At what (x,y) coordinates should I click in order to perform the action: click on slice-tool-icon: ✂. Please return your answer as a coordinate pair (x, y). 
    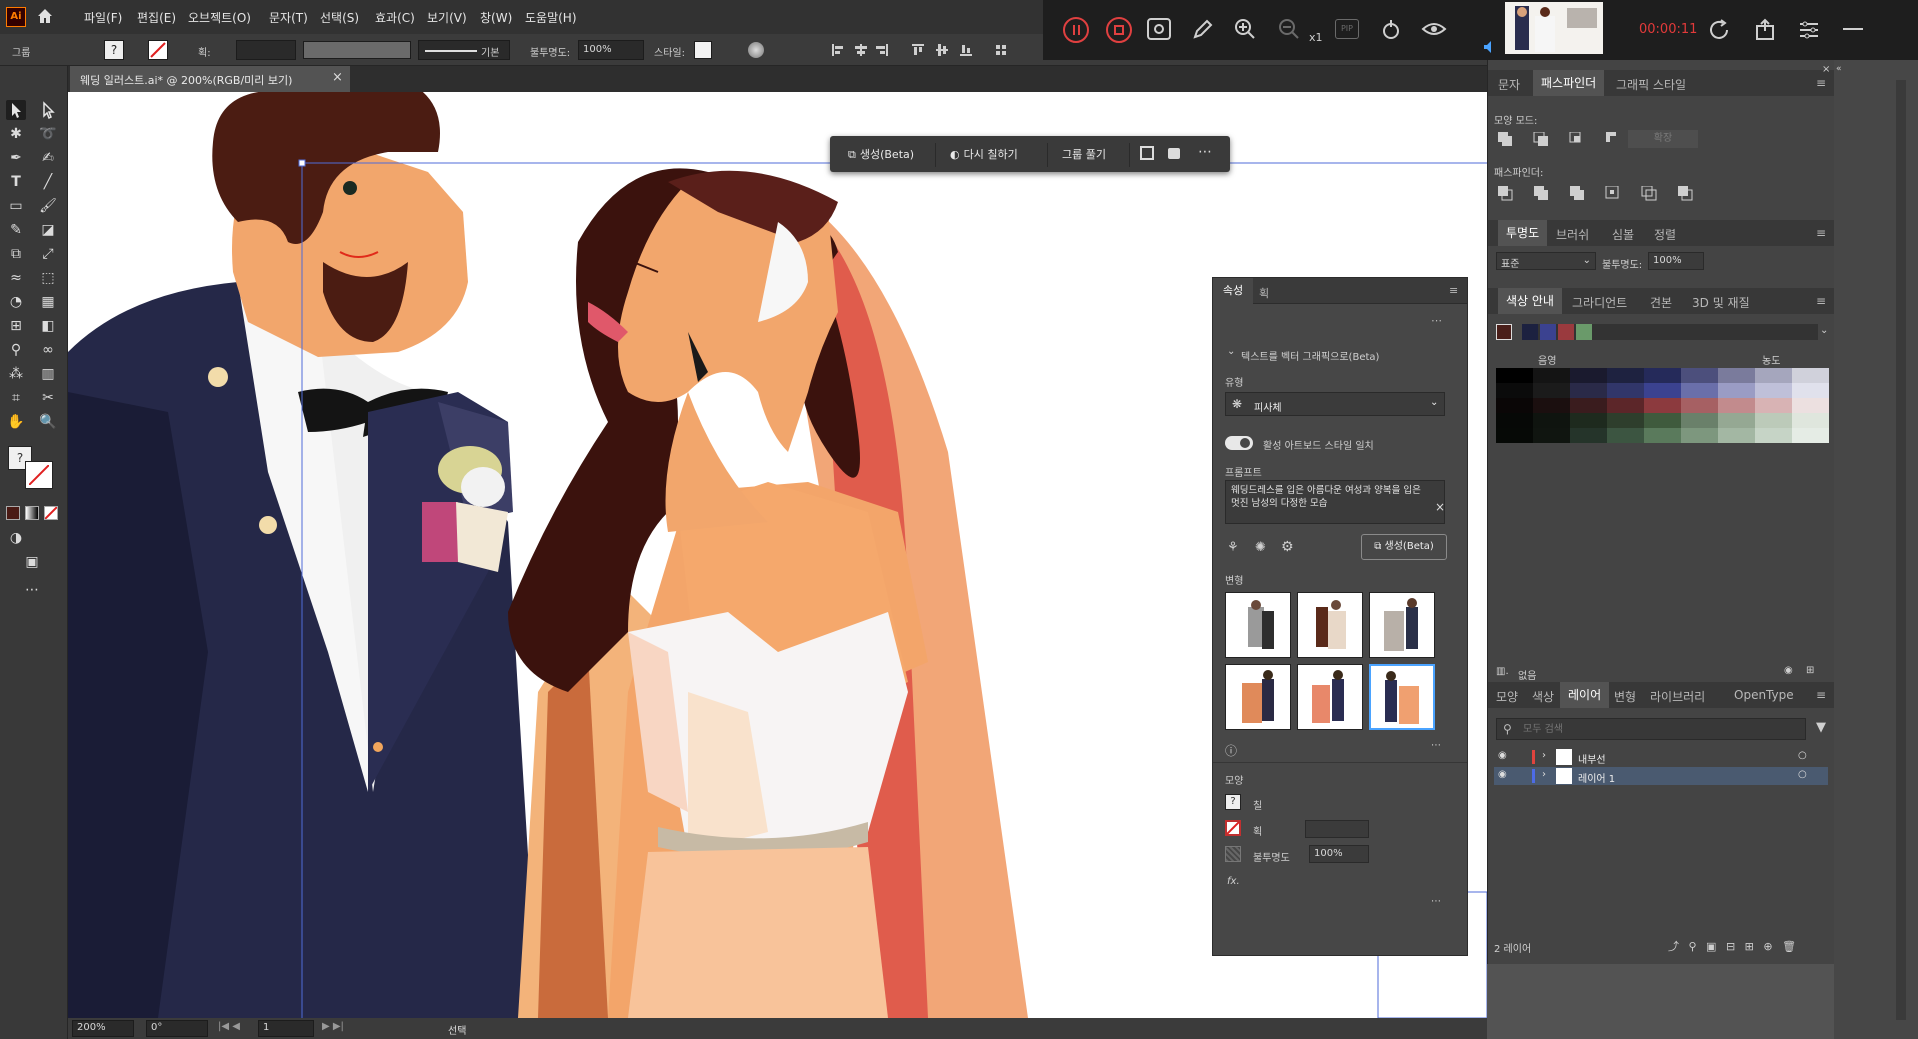
    Looking at the image, I should click on (48, 398).